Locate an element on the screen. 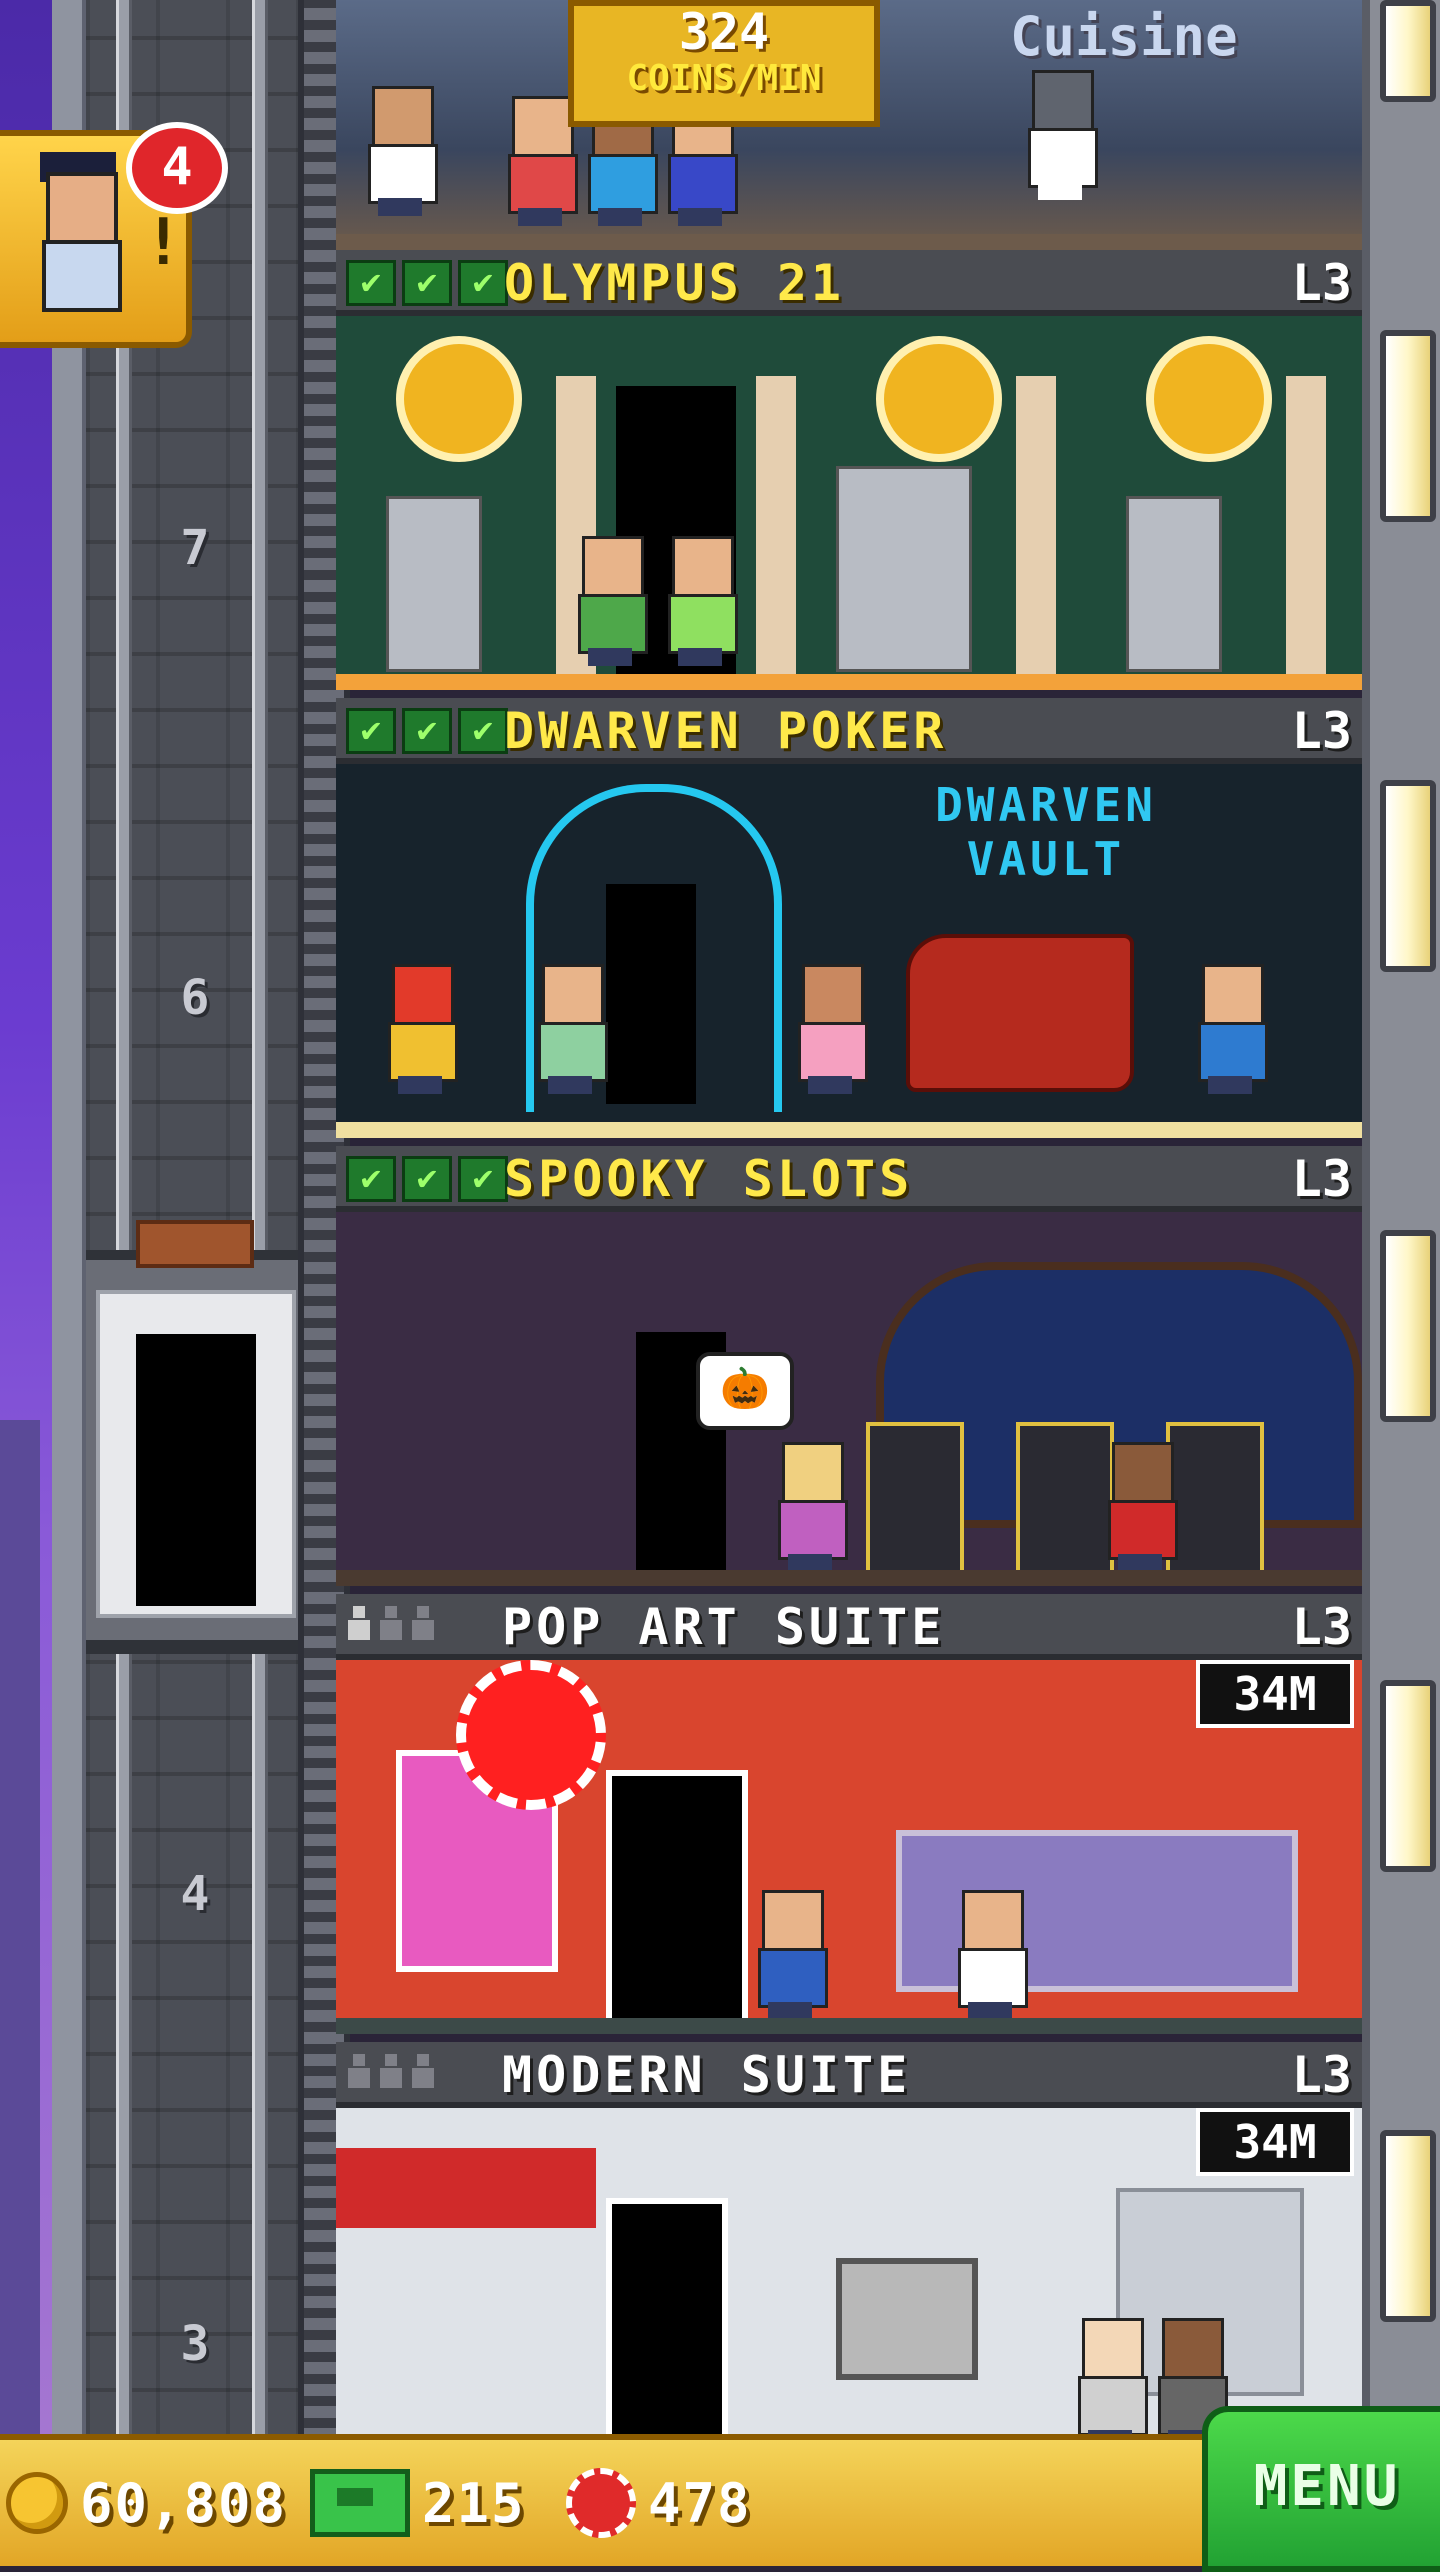 This screenshot has width=1440, height=2572. elevator-door is located at coordinates (196, 1470).